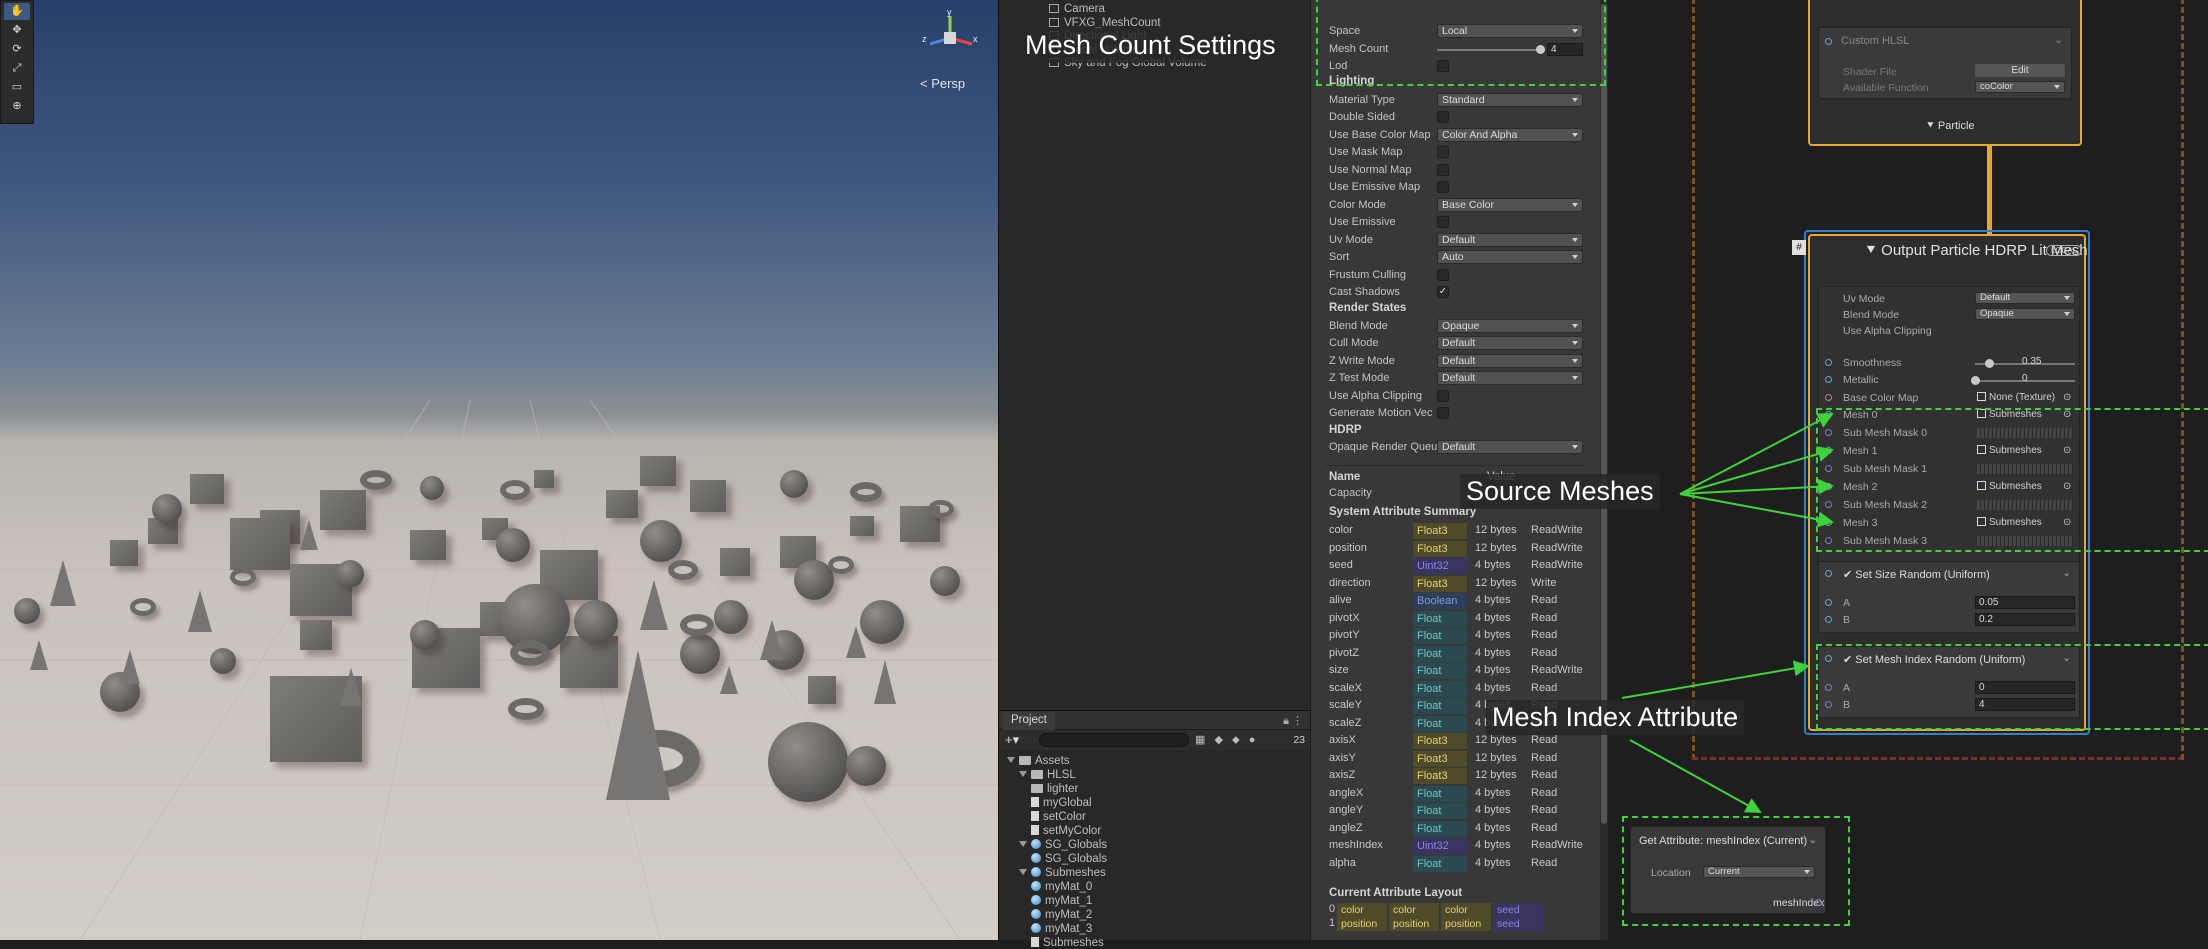 The height and width of the screenshot is (949, 2208). I want to click on metallic-value: 0, so click(2047, 379).